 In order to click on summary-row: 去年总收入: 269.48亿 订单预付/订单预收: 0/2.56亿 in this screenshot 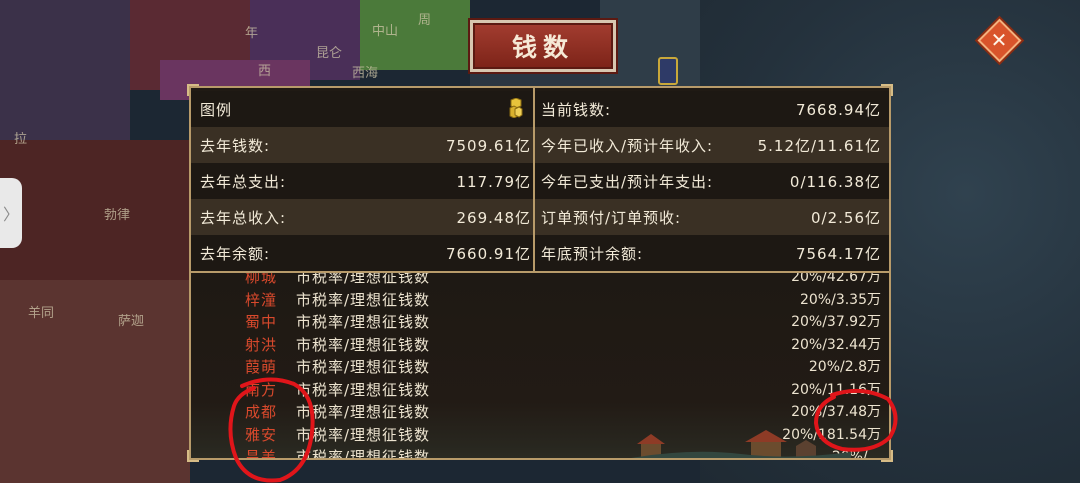, I will do `click(540, 217)`.